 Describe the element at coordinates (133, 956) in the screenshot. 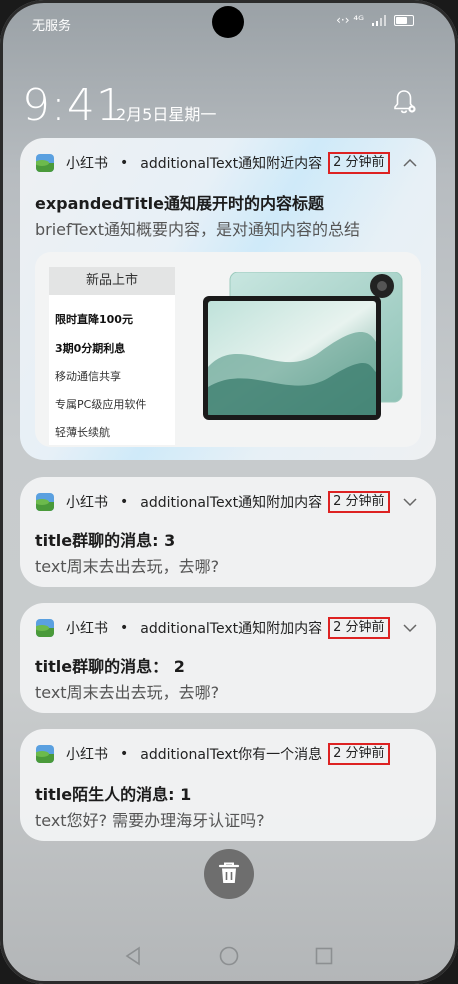

I see `back-triangle-icon` at that location.